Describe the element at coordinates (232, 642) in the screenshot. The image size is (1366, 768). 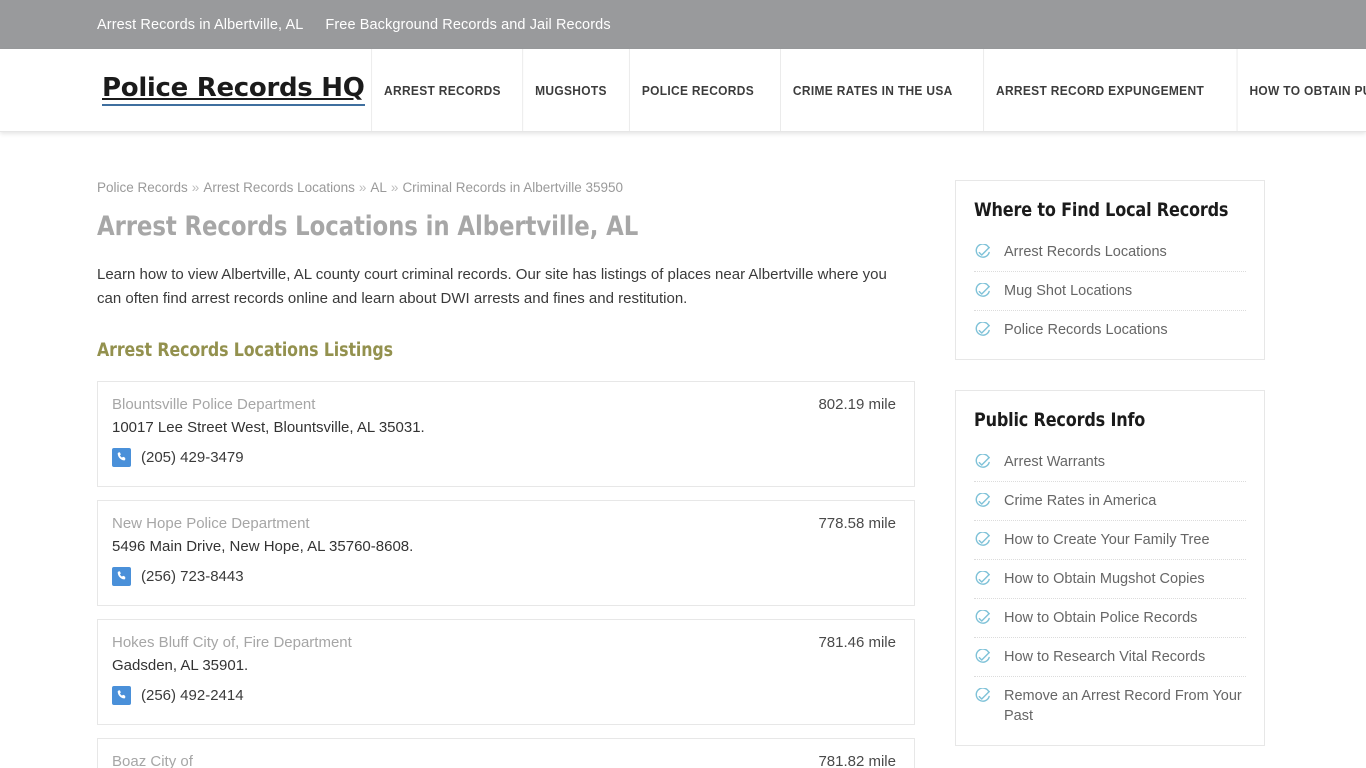
I see `listing-name: Hokes Bluff City of, Fire Department` at that location.